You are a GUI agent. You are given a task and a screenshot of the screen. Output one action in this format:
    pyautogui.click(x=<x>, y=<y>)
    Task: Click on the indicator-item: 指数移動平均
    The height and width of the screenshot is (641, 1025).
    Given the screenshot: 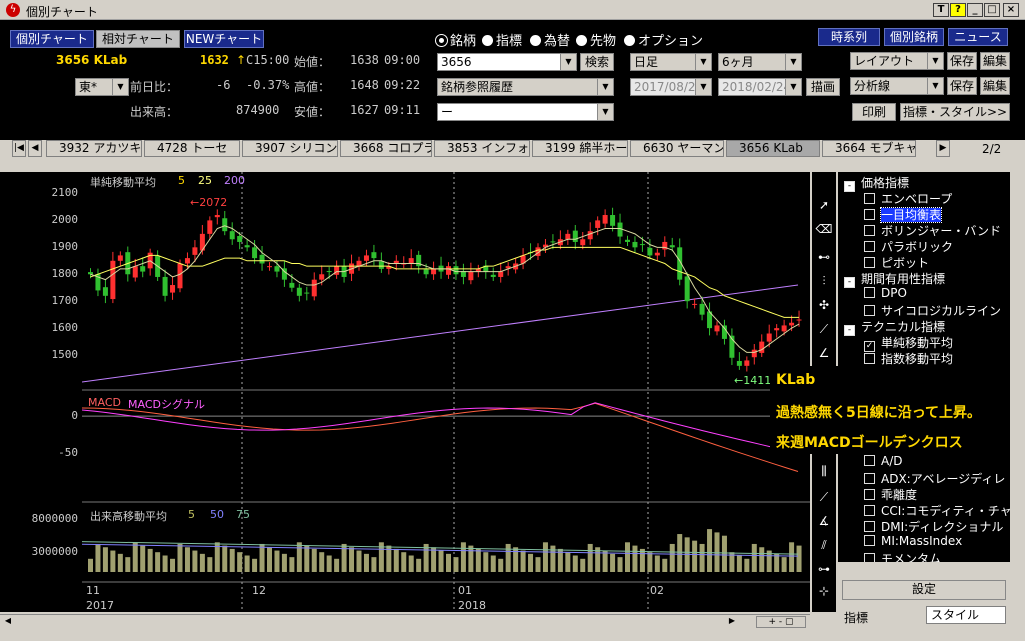 What is the action you would take?
    pyautogui.click(x=908, y=358)
    